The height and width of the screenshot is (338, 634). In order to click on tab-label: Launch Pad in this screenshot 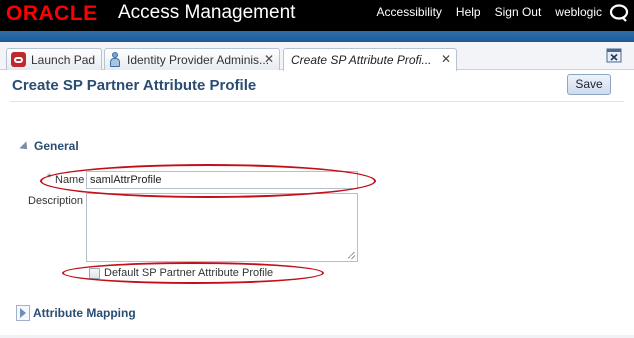, I will do `click(63, 59)`.